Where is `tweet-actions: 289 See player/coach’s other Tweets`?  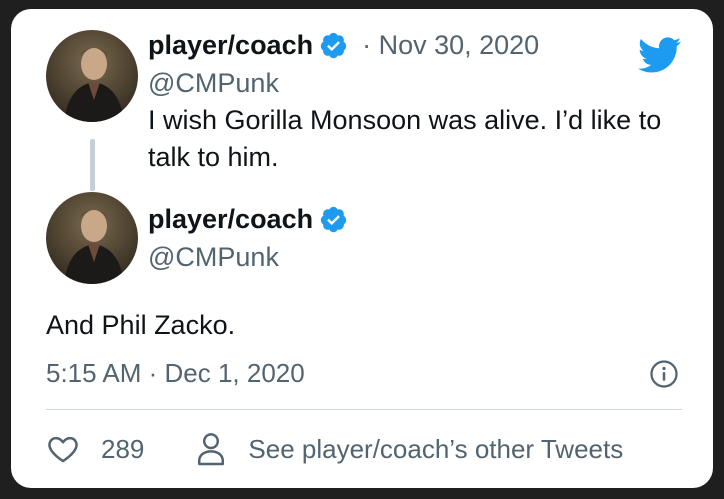
tweet-actions: 289 See player/coach’s other Tweets is located at coordinates (334, 449).